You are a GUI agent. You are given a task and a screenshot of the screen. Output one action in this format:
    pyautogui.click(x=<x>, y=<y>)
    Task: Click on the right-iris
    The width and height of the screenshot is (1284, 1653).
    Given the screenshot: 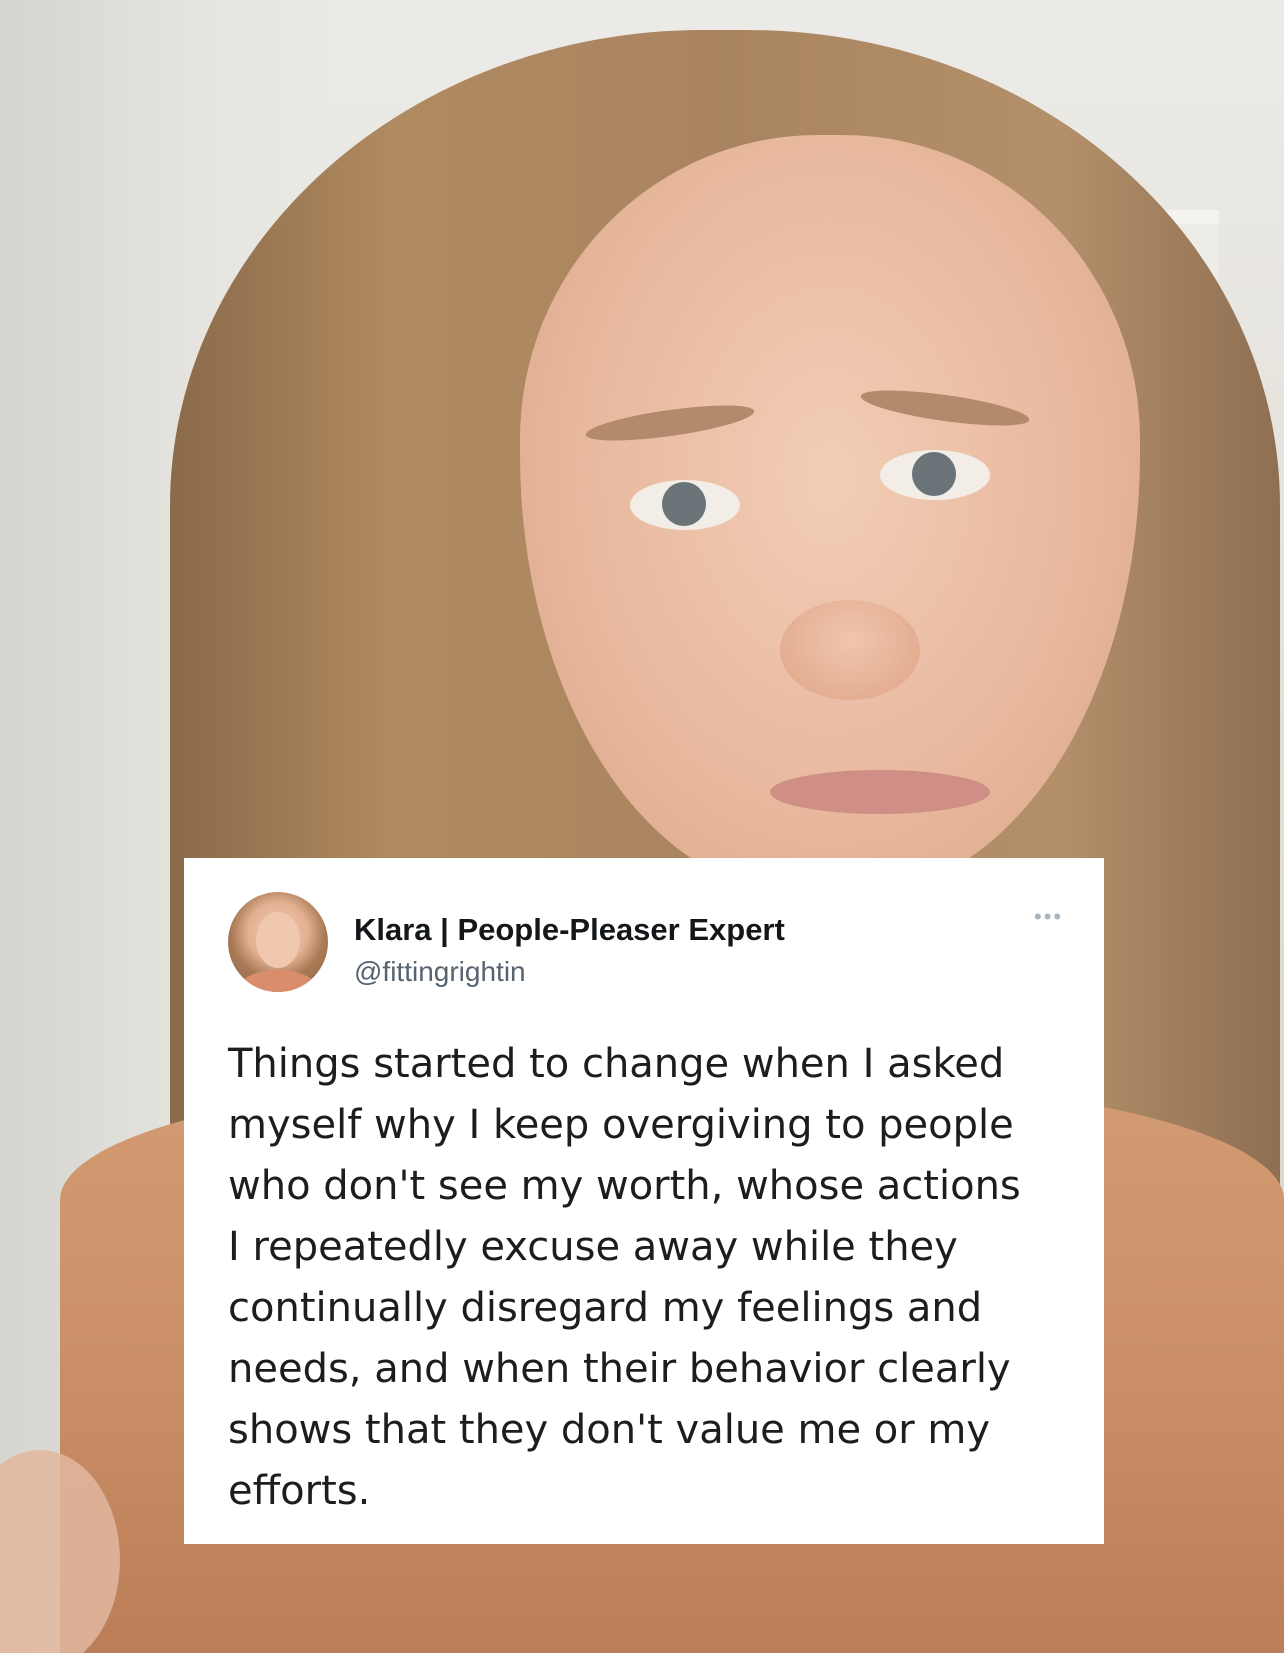 What is the action you would take?
    pyautogui.click(x=934, y=474)
    